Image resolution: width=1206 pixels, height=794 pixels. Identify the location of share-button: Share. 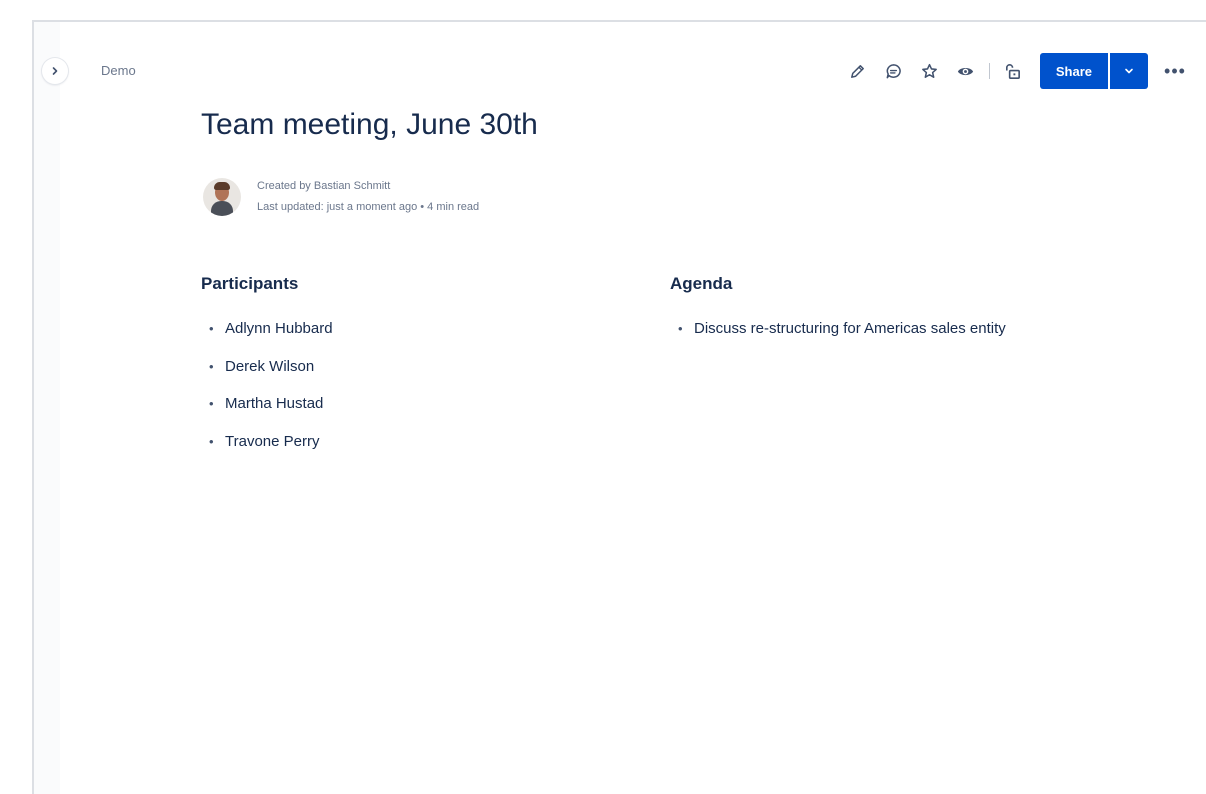
(1073, 71).